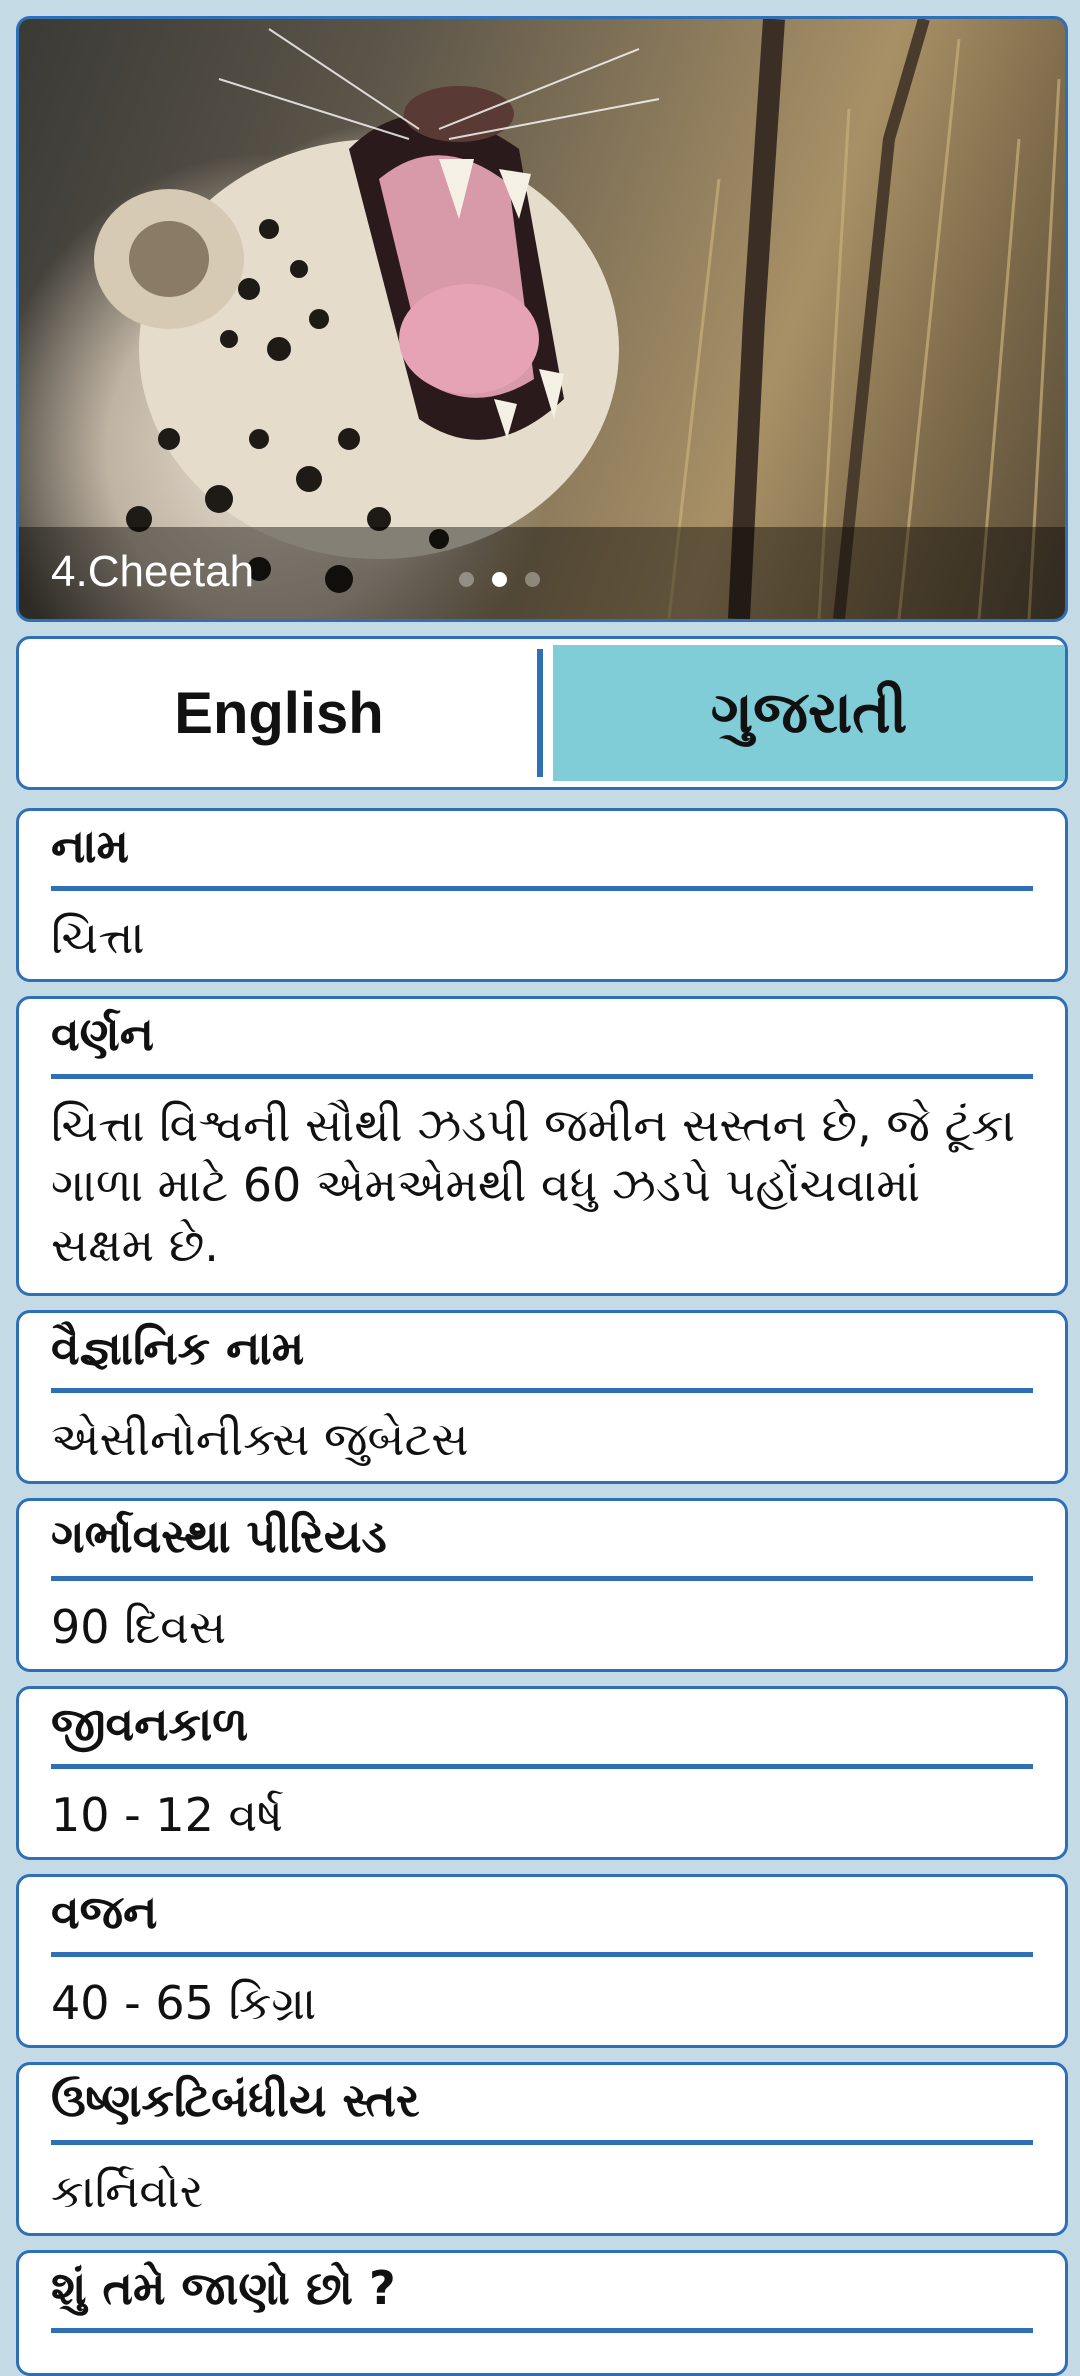  Describe the element at coordinates (90, 846) in the screenshot. I see `card-label: નામ` at that location.